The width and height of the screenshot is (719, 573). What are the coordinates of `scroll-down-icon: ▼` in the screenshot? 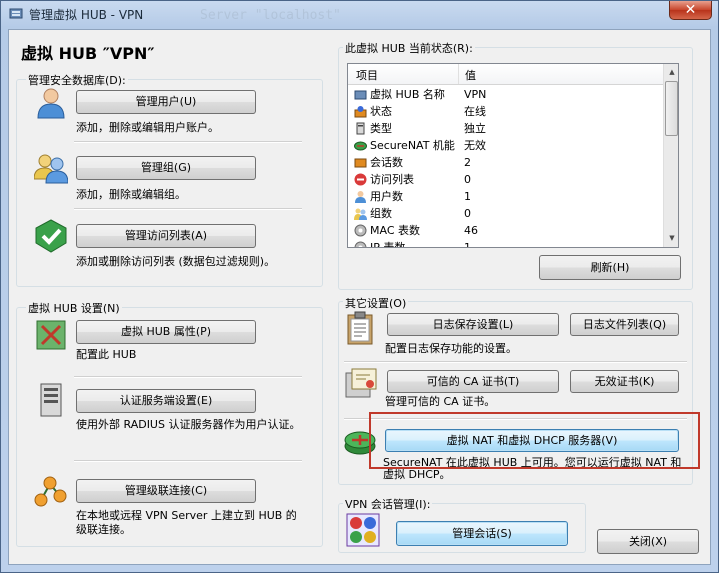 It's located at (671, 238).